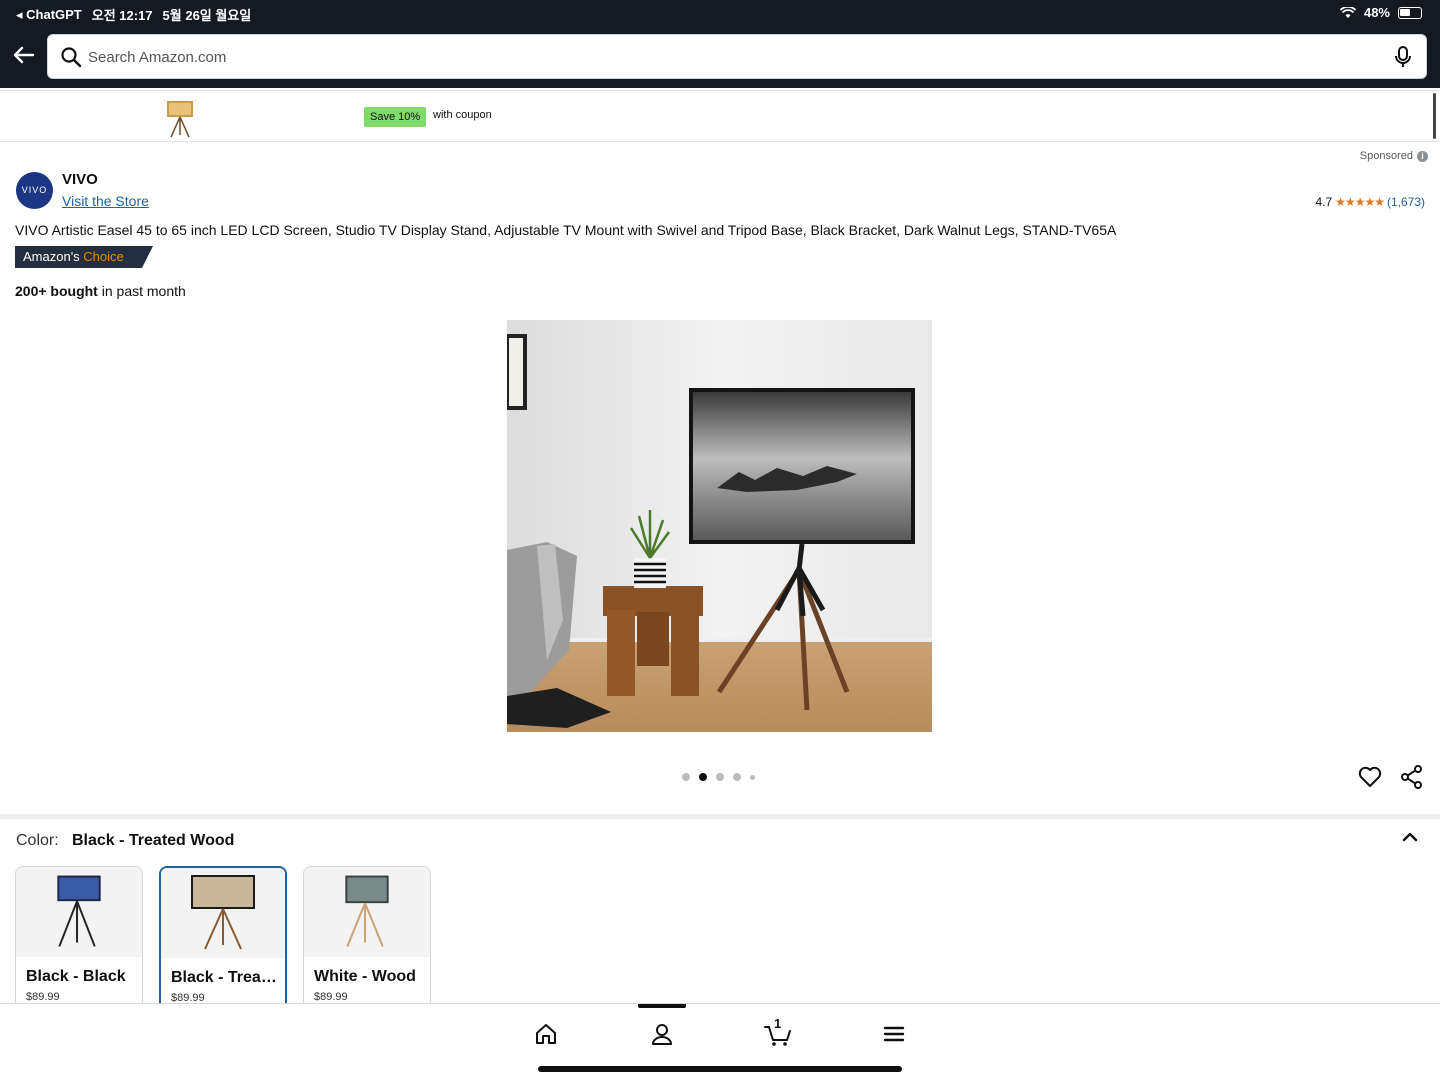 This screenshot has width=1440, height=1080. I want to click on carousel-dots, so click(718, 777).